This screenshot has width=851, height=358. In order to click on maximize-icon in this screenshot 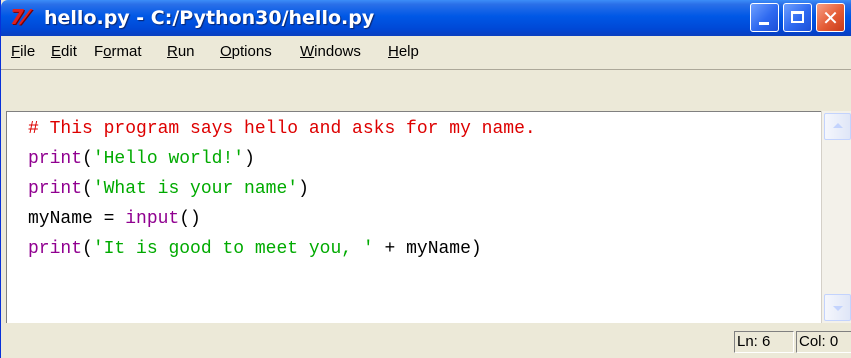, I will do `click(797, 17)`.